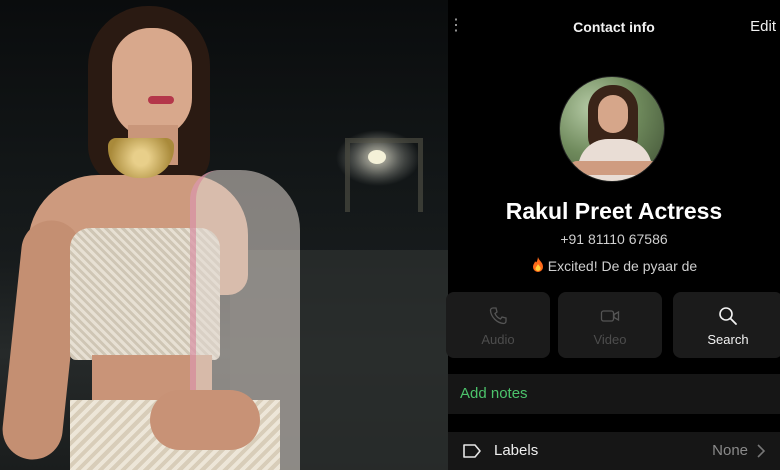  Describe the element at coordinates (205, 420) in the screenshot. I see `figure-hands` at that location.